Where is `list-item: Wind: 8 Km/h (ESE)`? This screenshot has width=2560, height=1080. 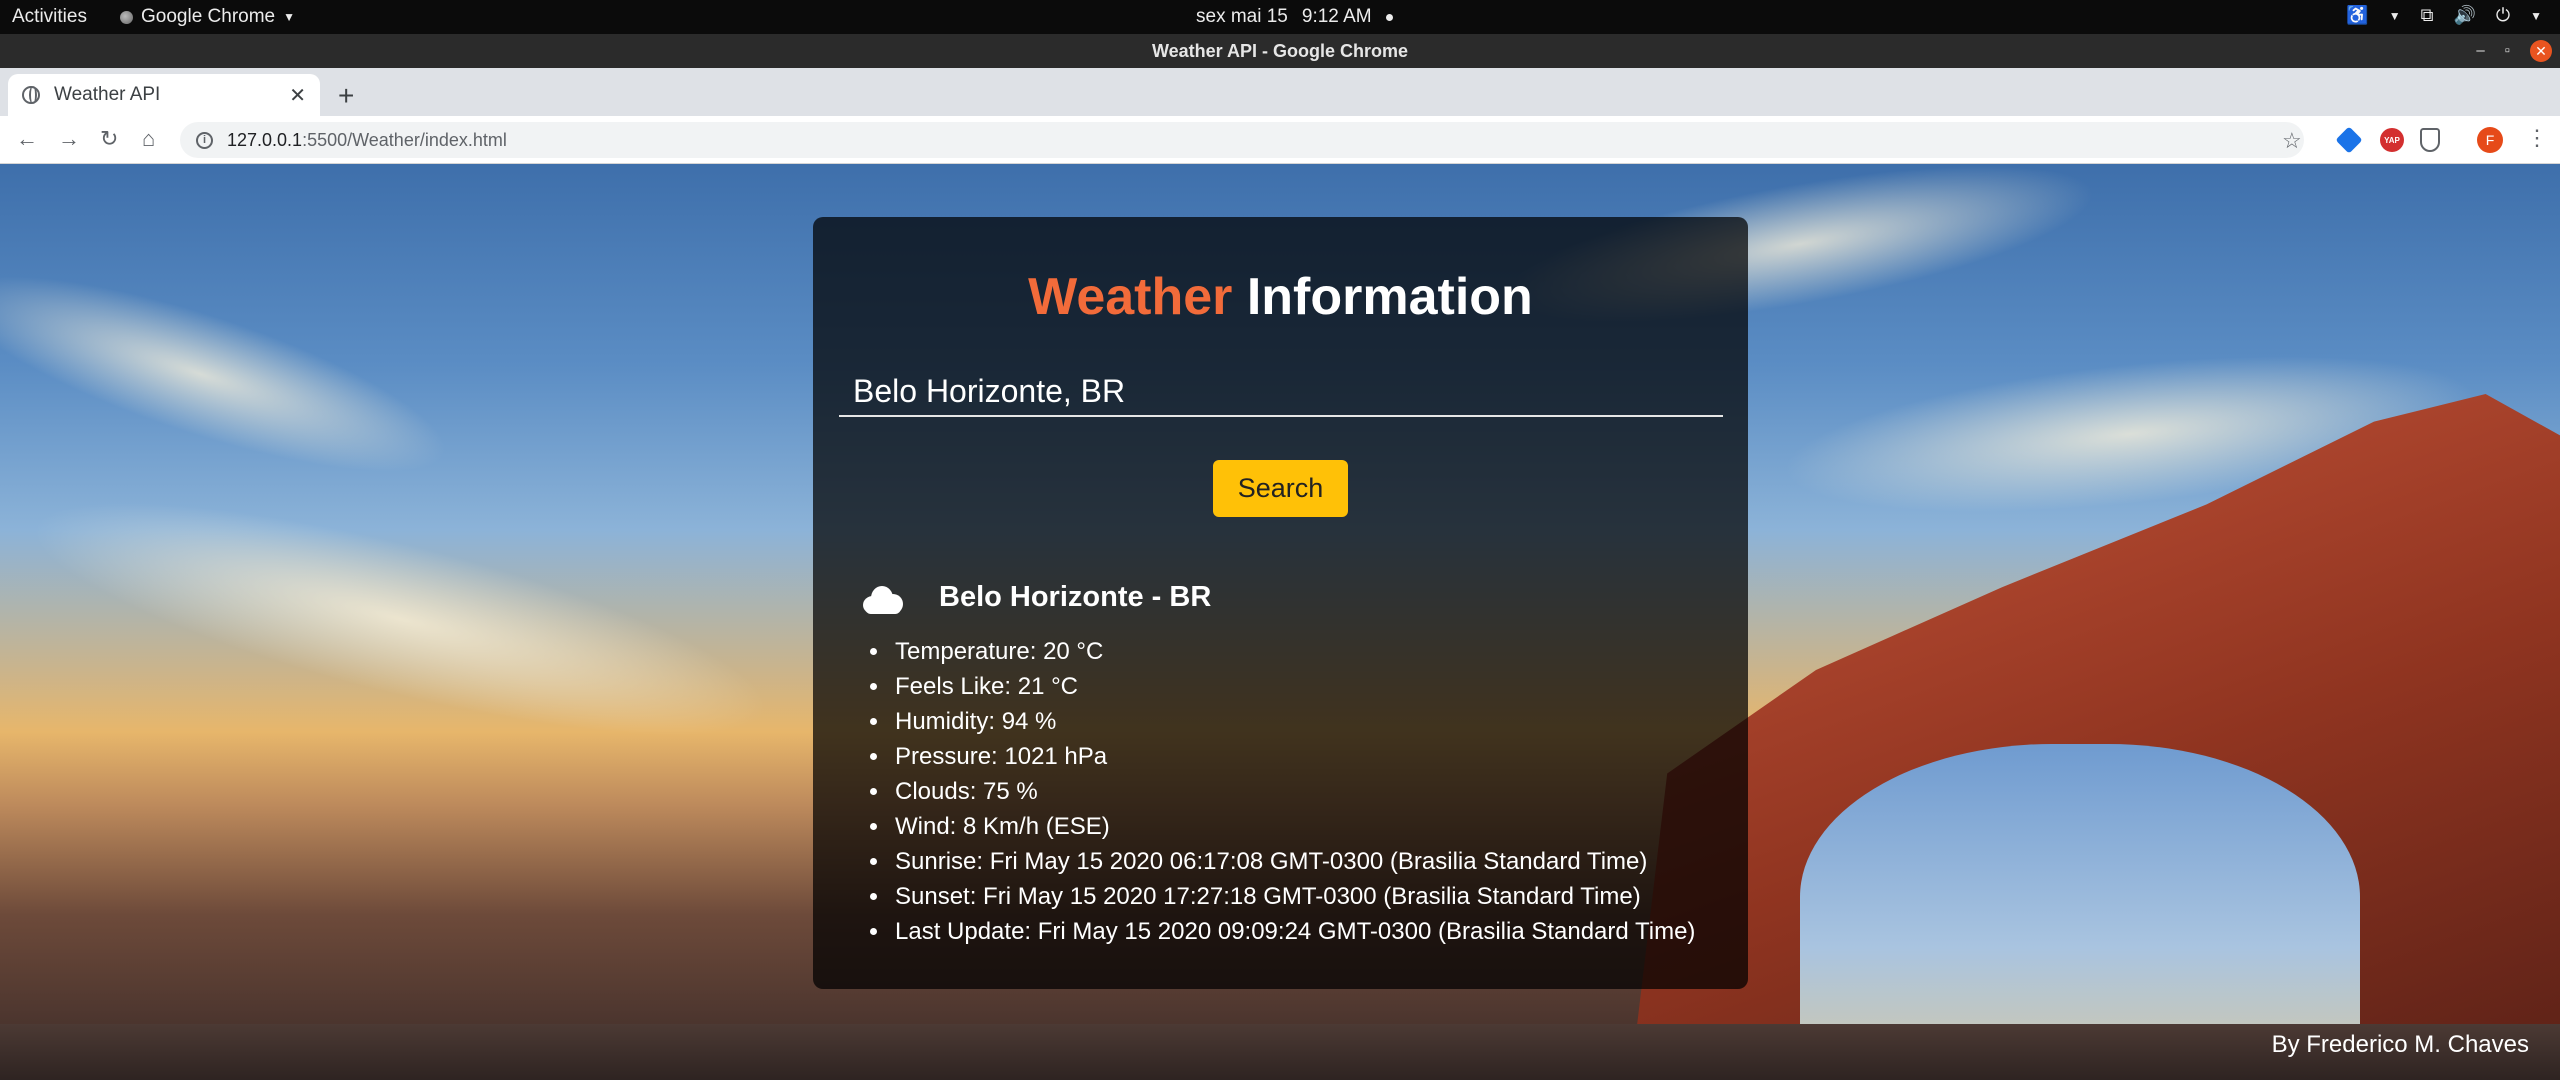
list-item: Wind: 8 Km/h (ESE) is located at coordinates (1293, 826).